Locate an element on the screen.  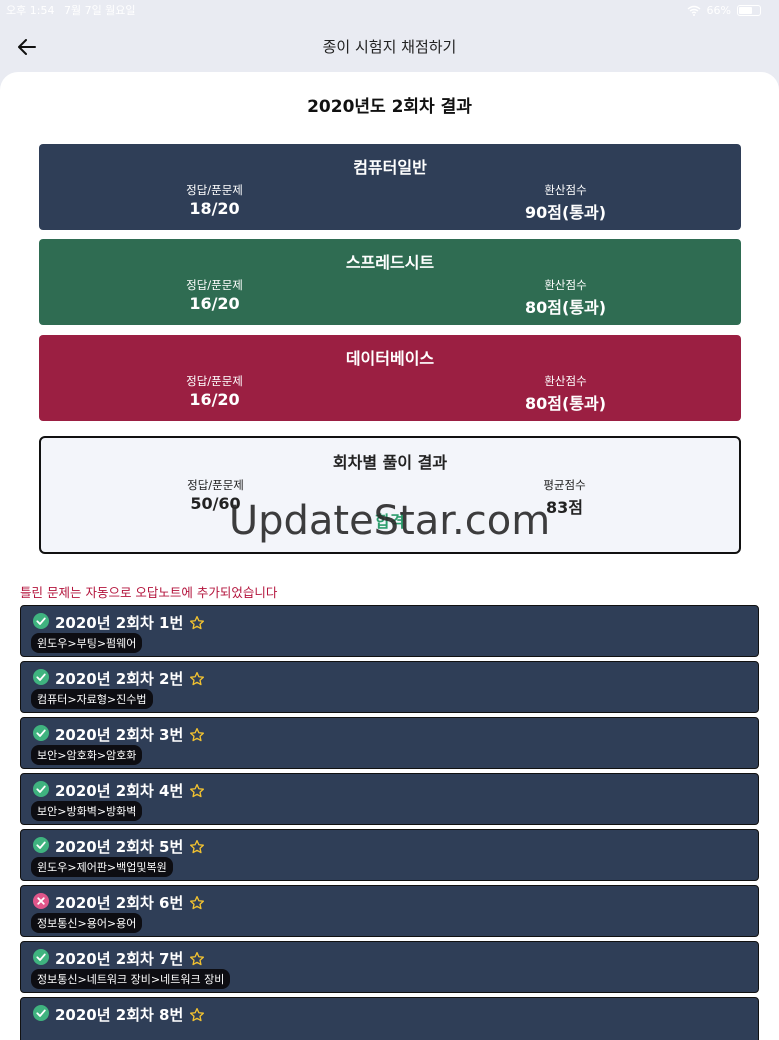
arrow-left-icon is located at coordinates (27, 47).